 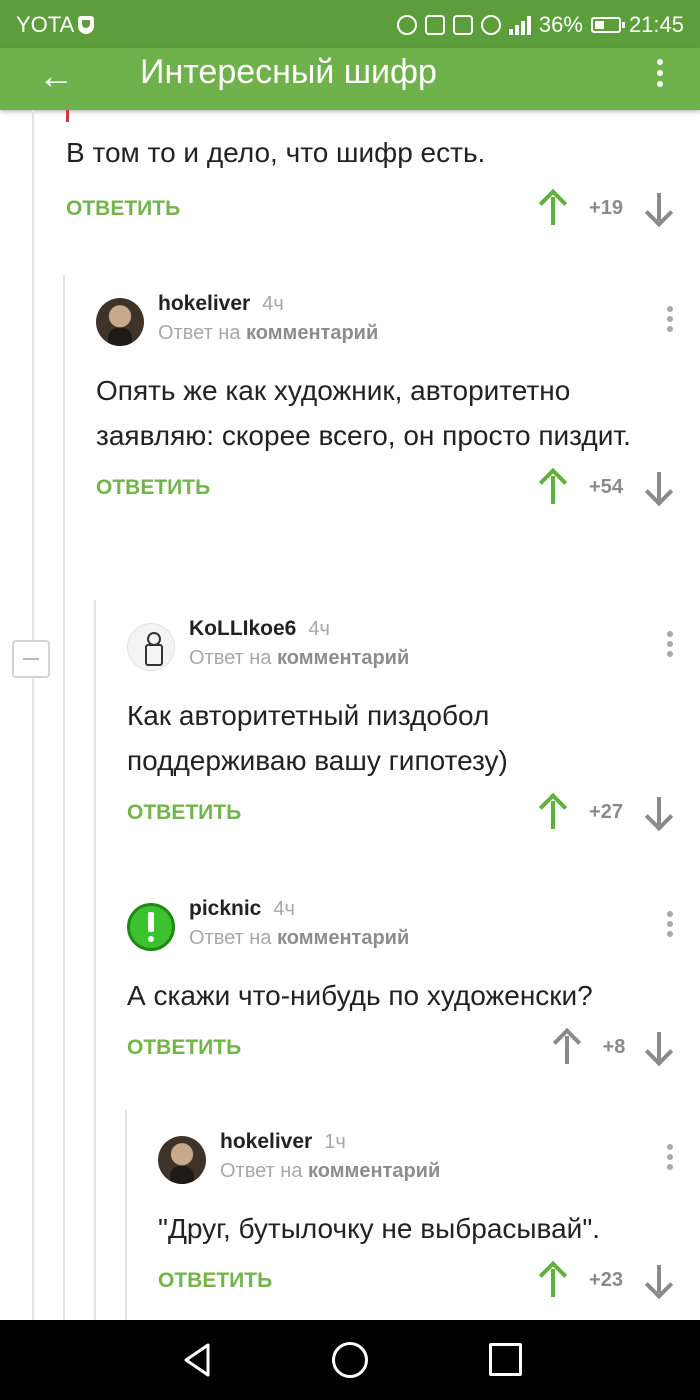 What do you see at coordinates (388, 488) in the screenshot?
I see `comment-footer: ОТВЕТИТЬ +54` at bounding box center [388, 488].